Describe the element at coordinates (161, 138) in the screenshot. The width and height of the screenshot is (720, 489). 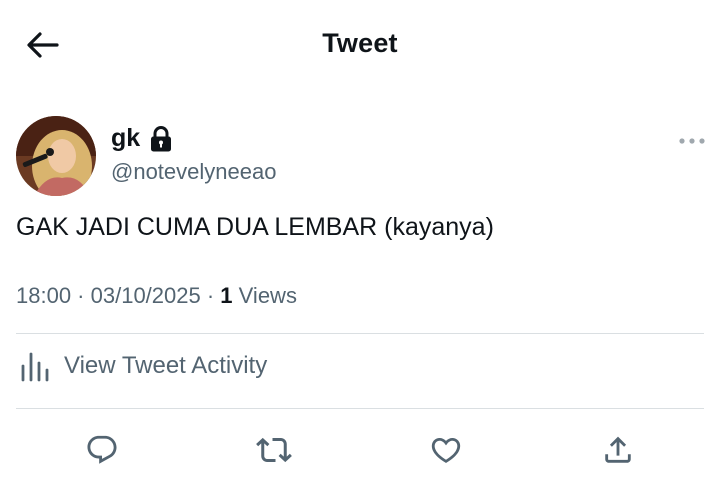
I see `lock-icon` at that location.